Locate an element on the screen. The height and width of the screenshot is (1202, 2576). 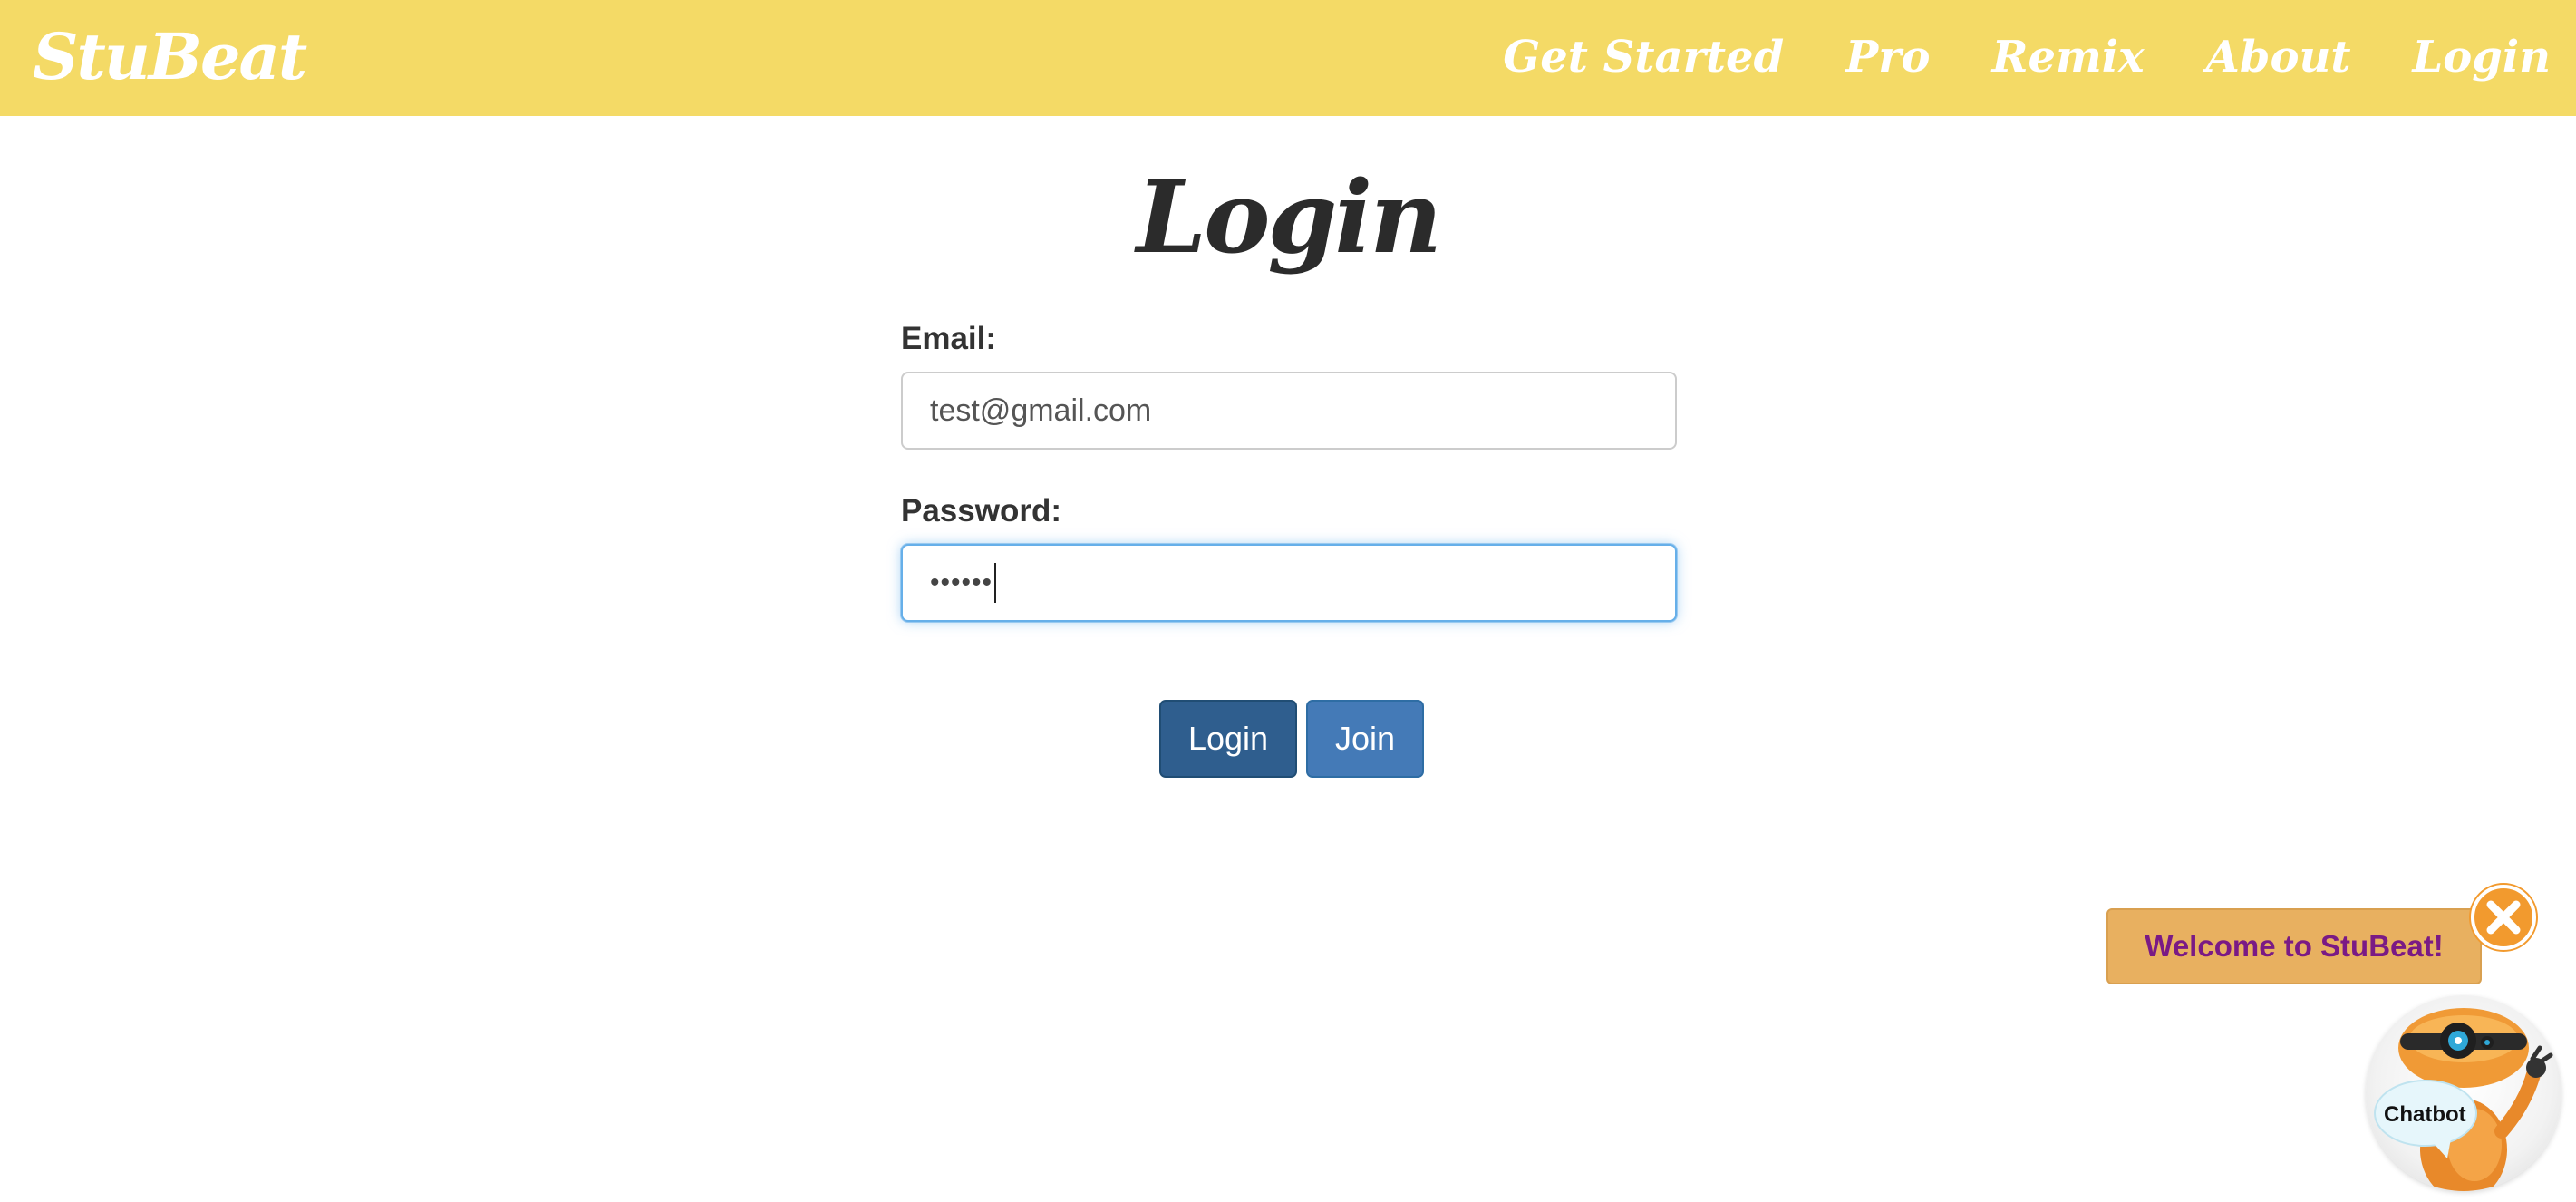
brand-logo: StuBeat is located at coordinates (170, 57).